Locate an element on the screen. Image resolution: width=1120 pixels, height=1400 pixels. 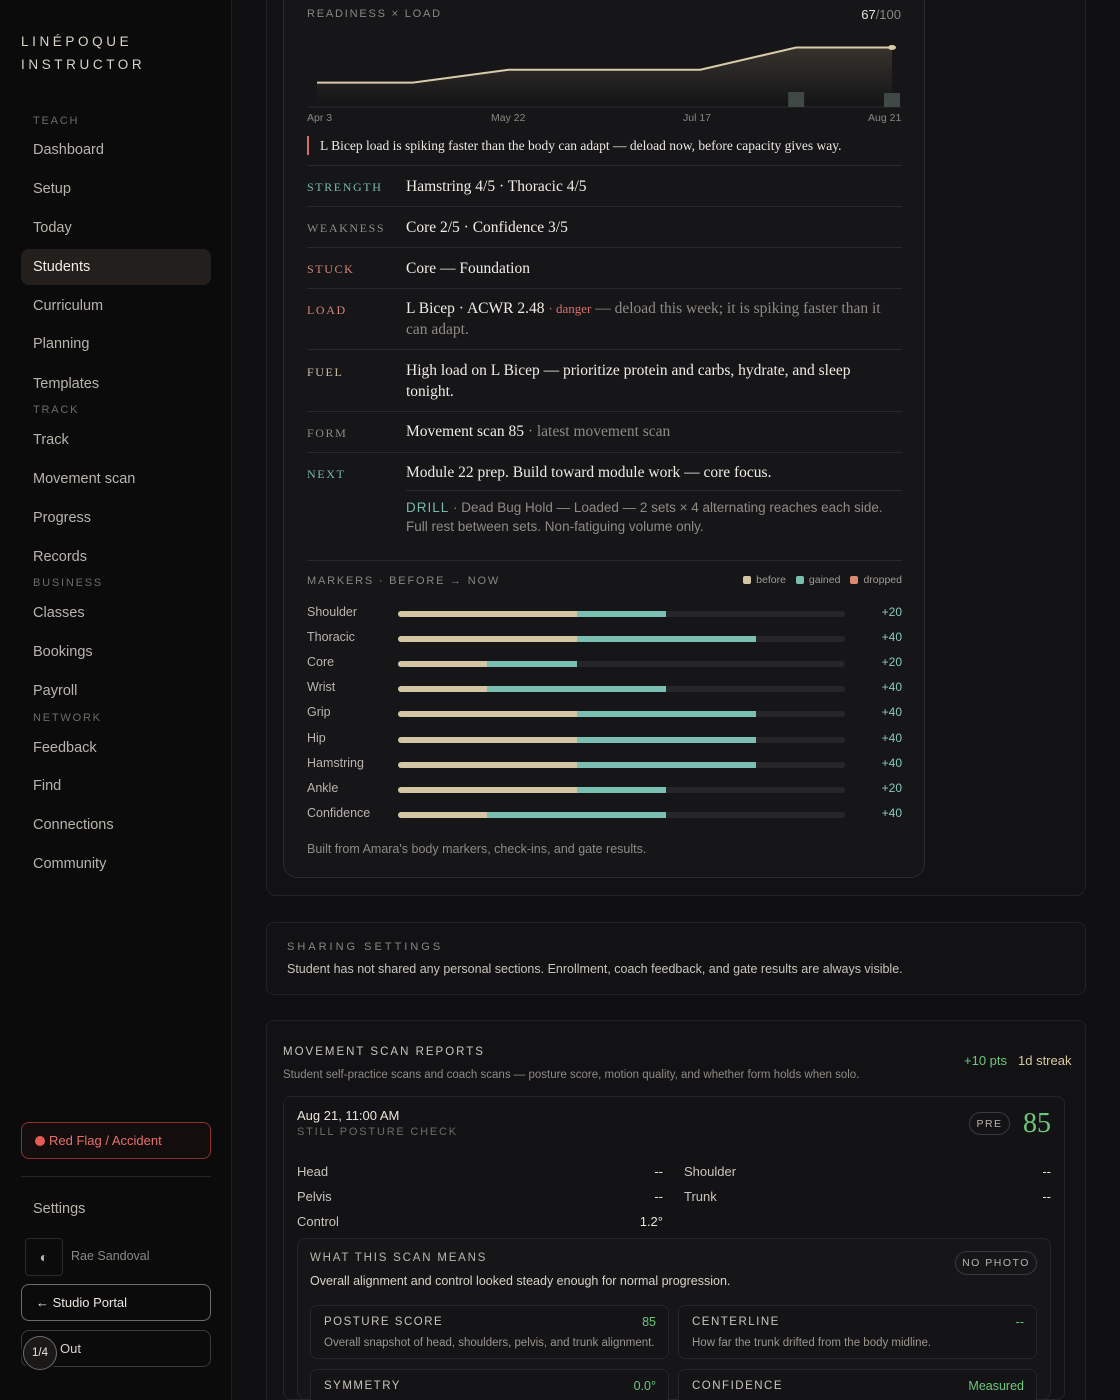
form-score: Movement scan 85 is located at coordinates (465, 431).